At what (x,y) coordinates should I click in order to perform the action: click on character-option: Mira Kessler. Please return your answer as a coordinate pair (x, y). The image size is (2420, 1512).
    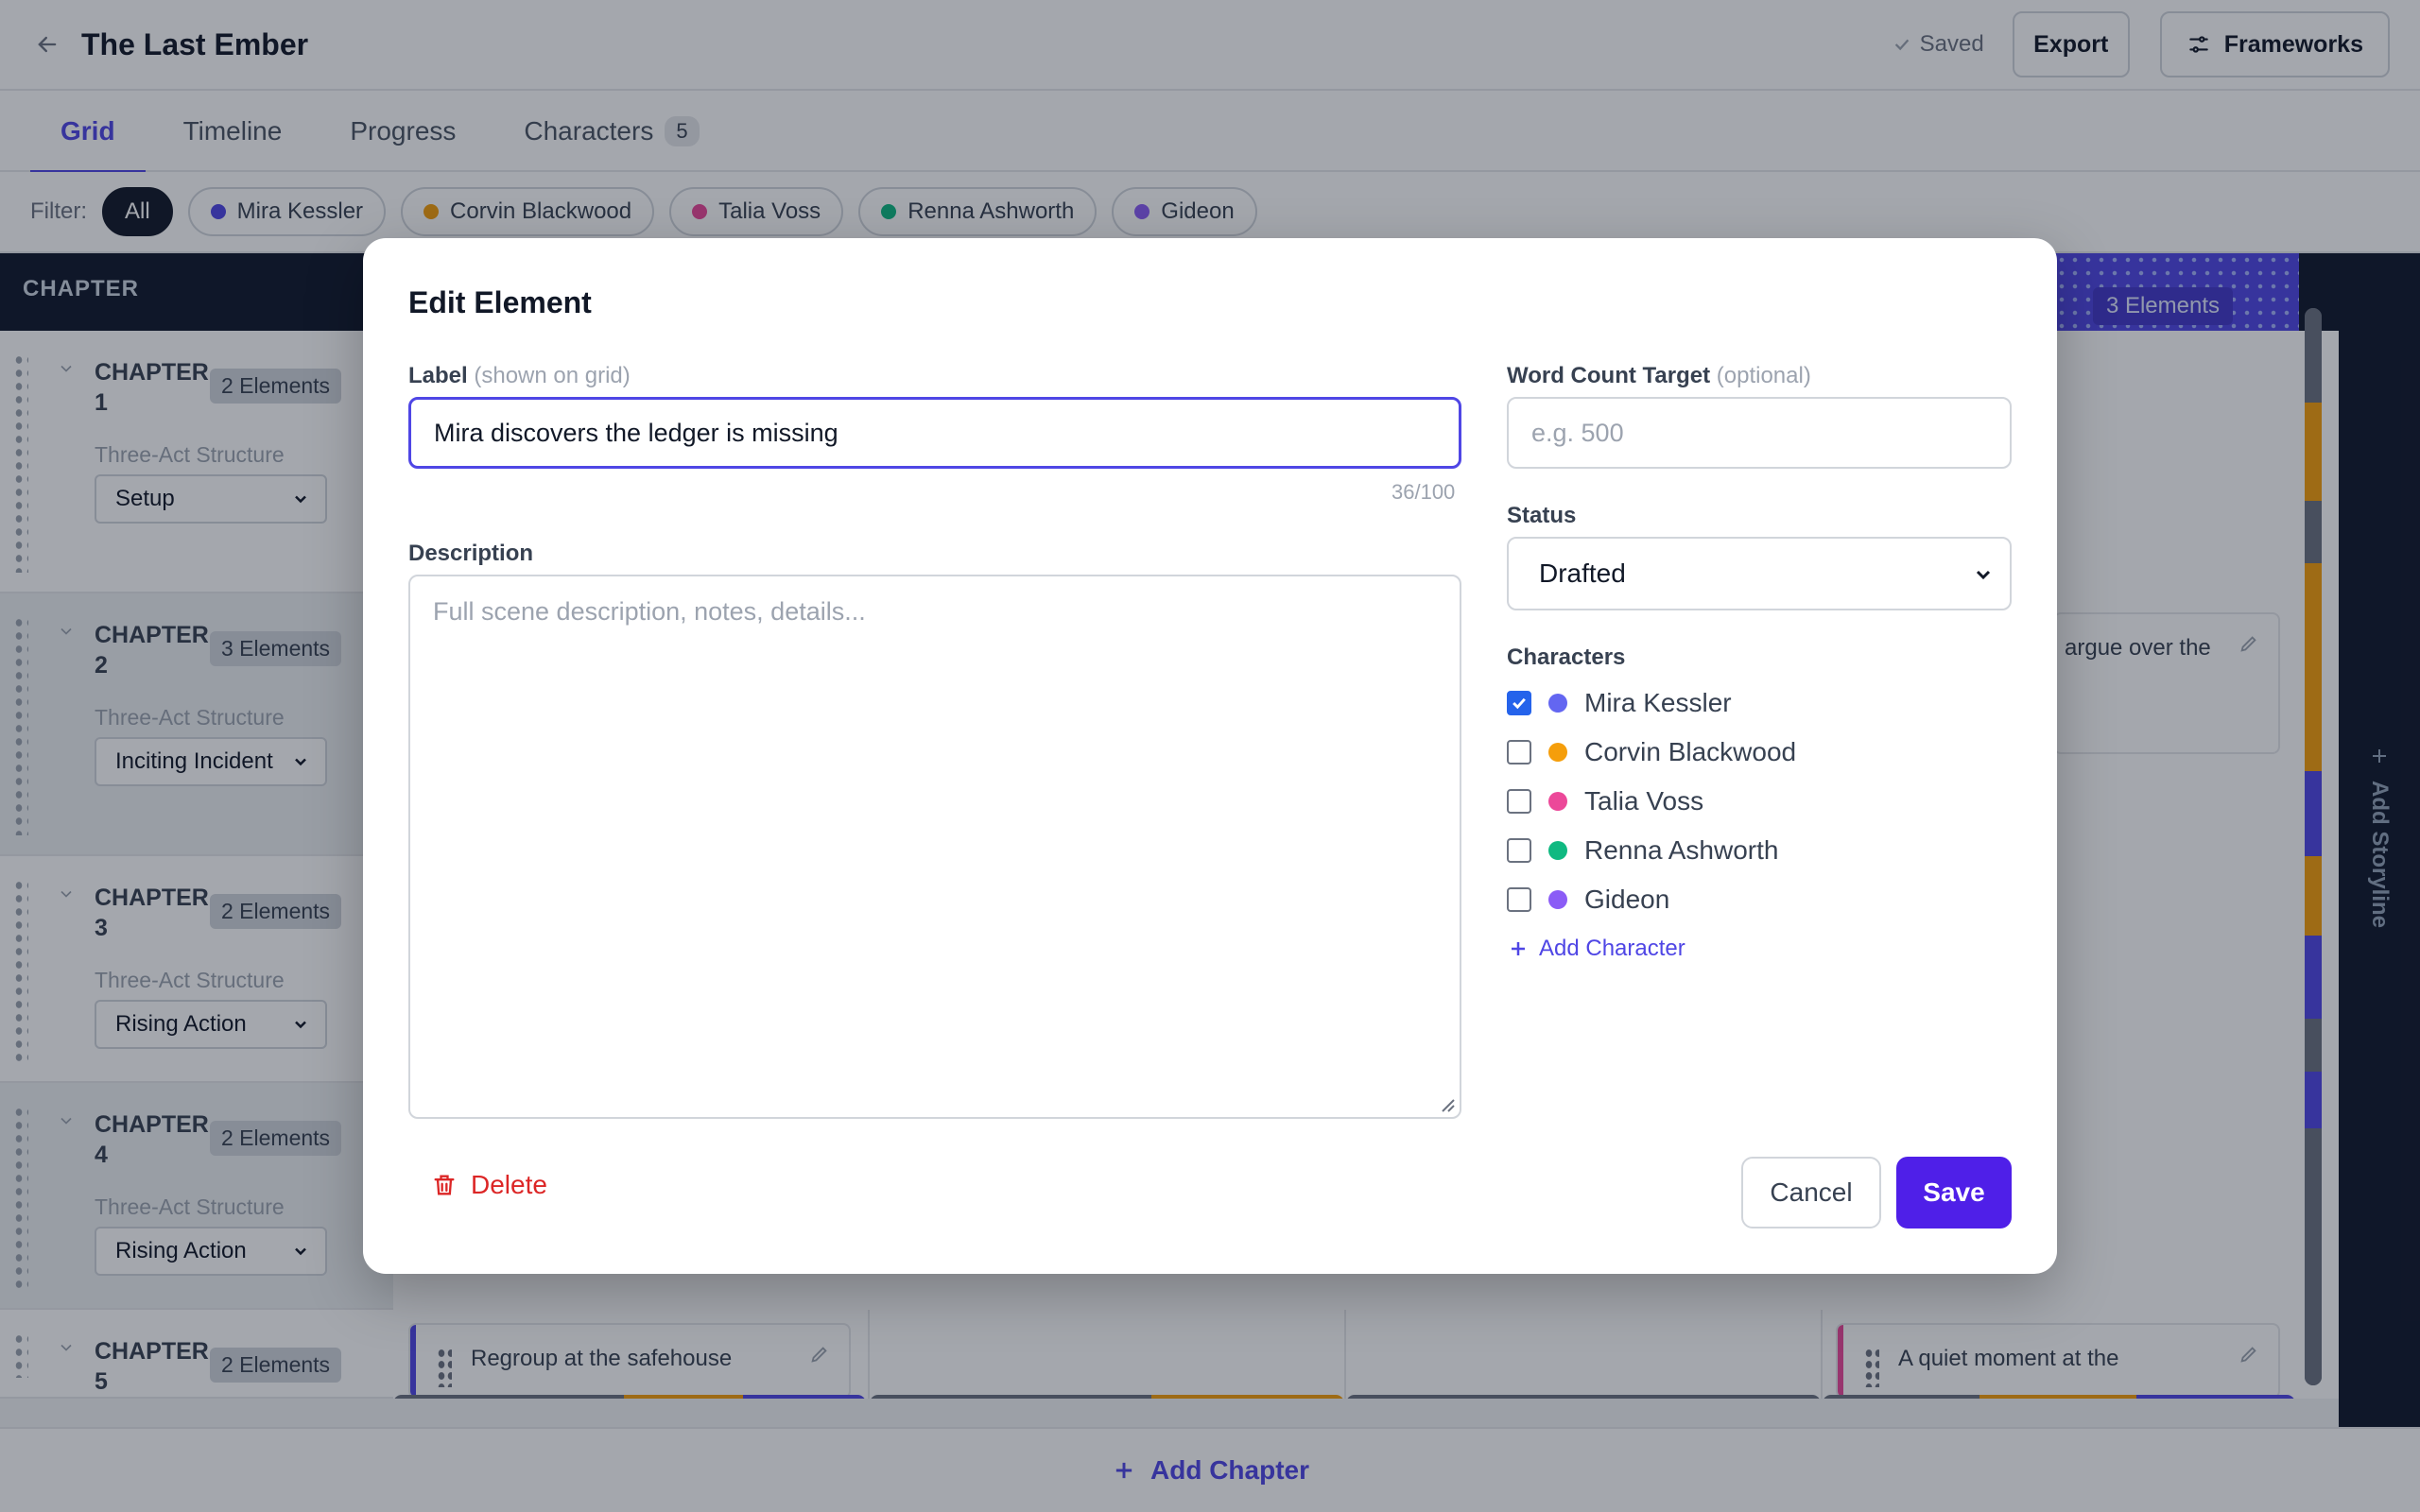
    Looking at the image, I should click on (1619, 703).